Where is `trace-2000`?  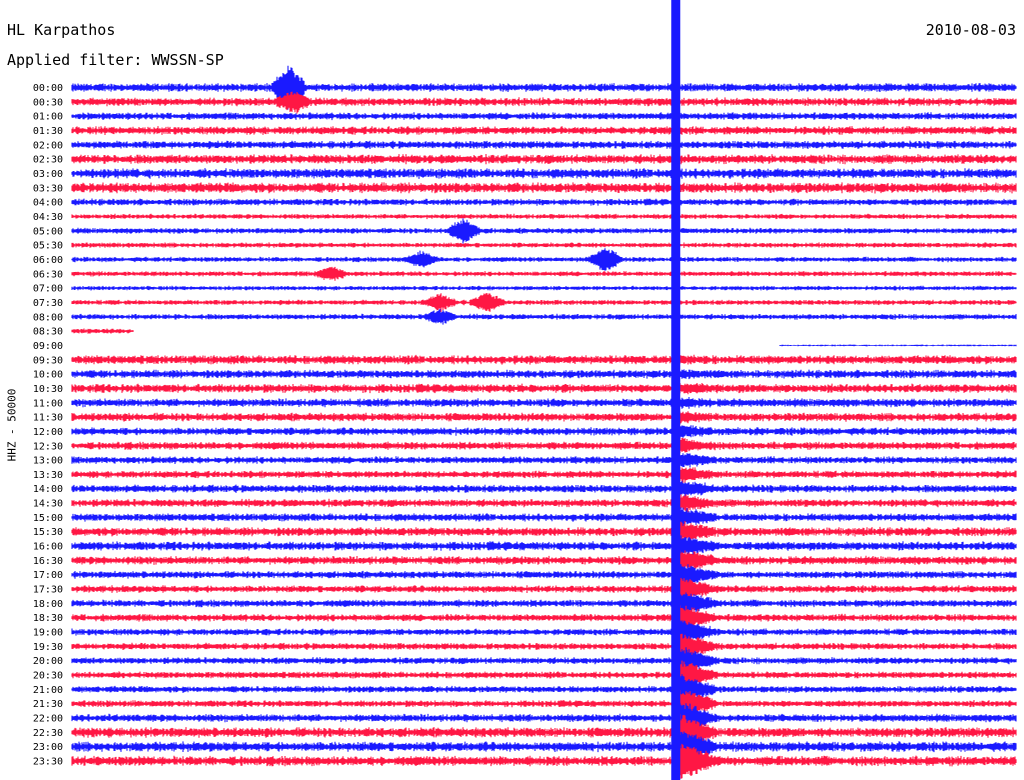 trace-2000 is located at coordinates (544, 660).